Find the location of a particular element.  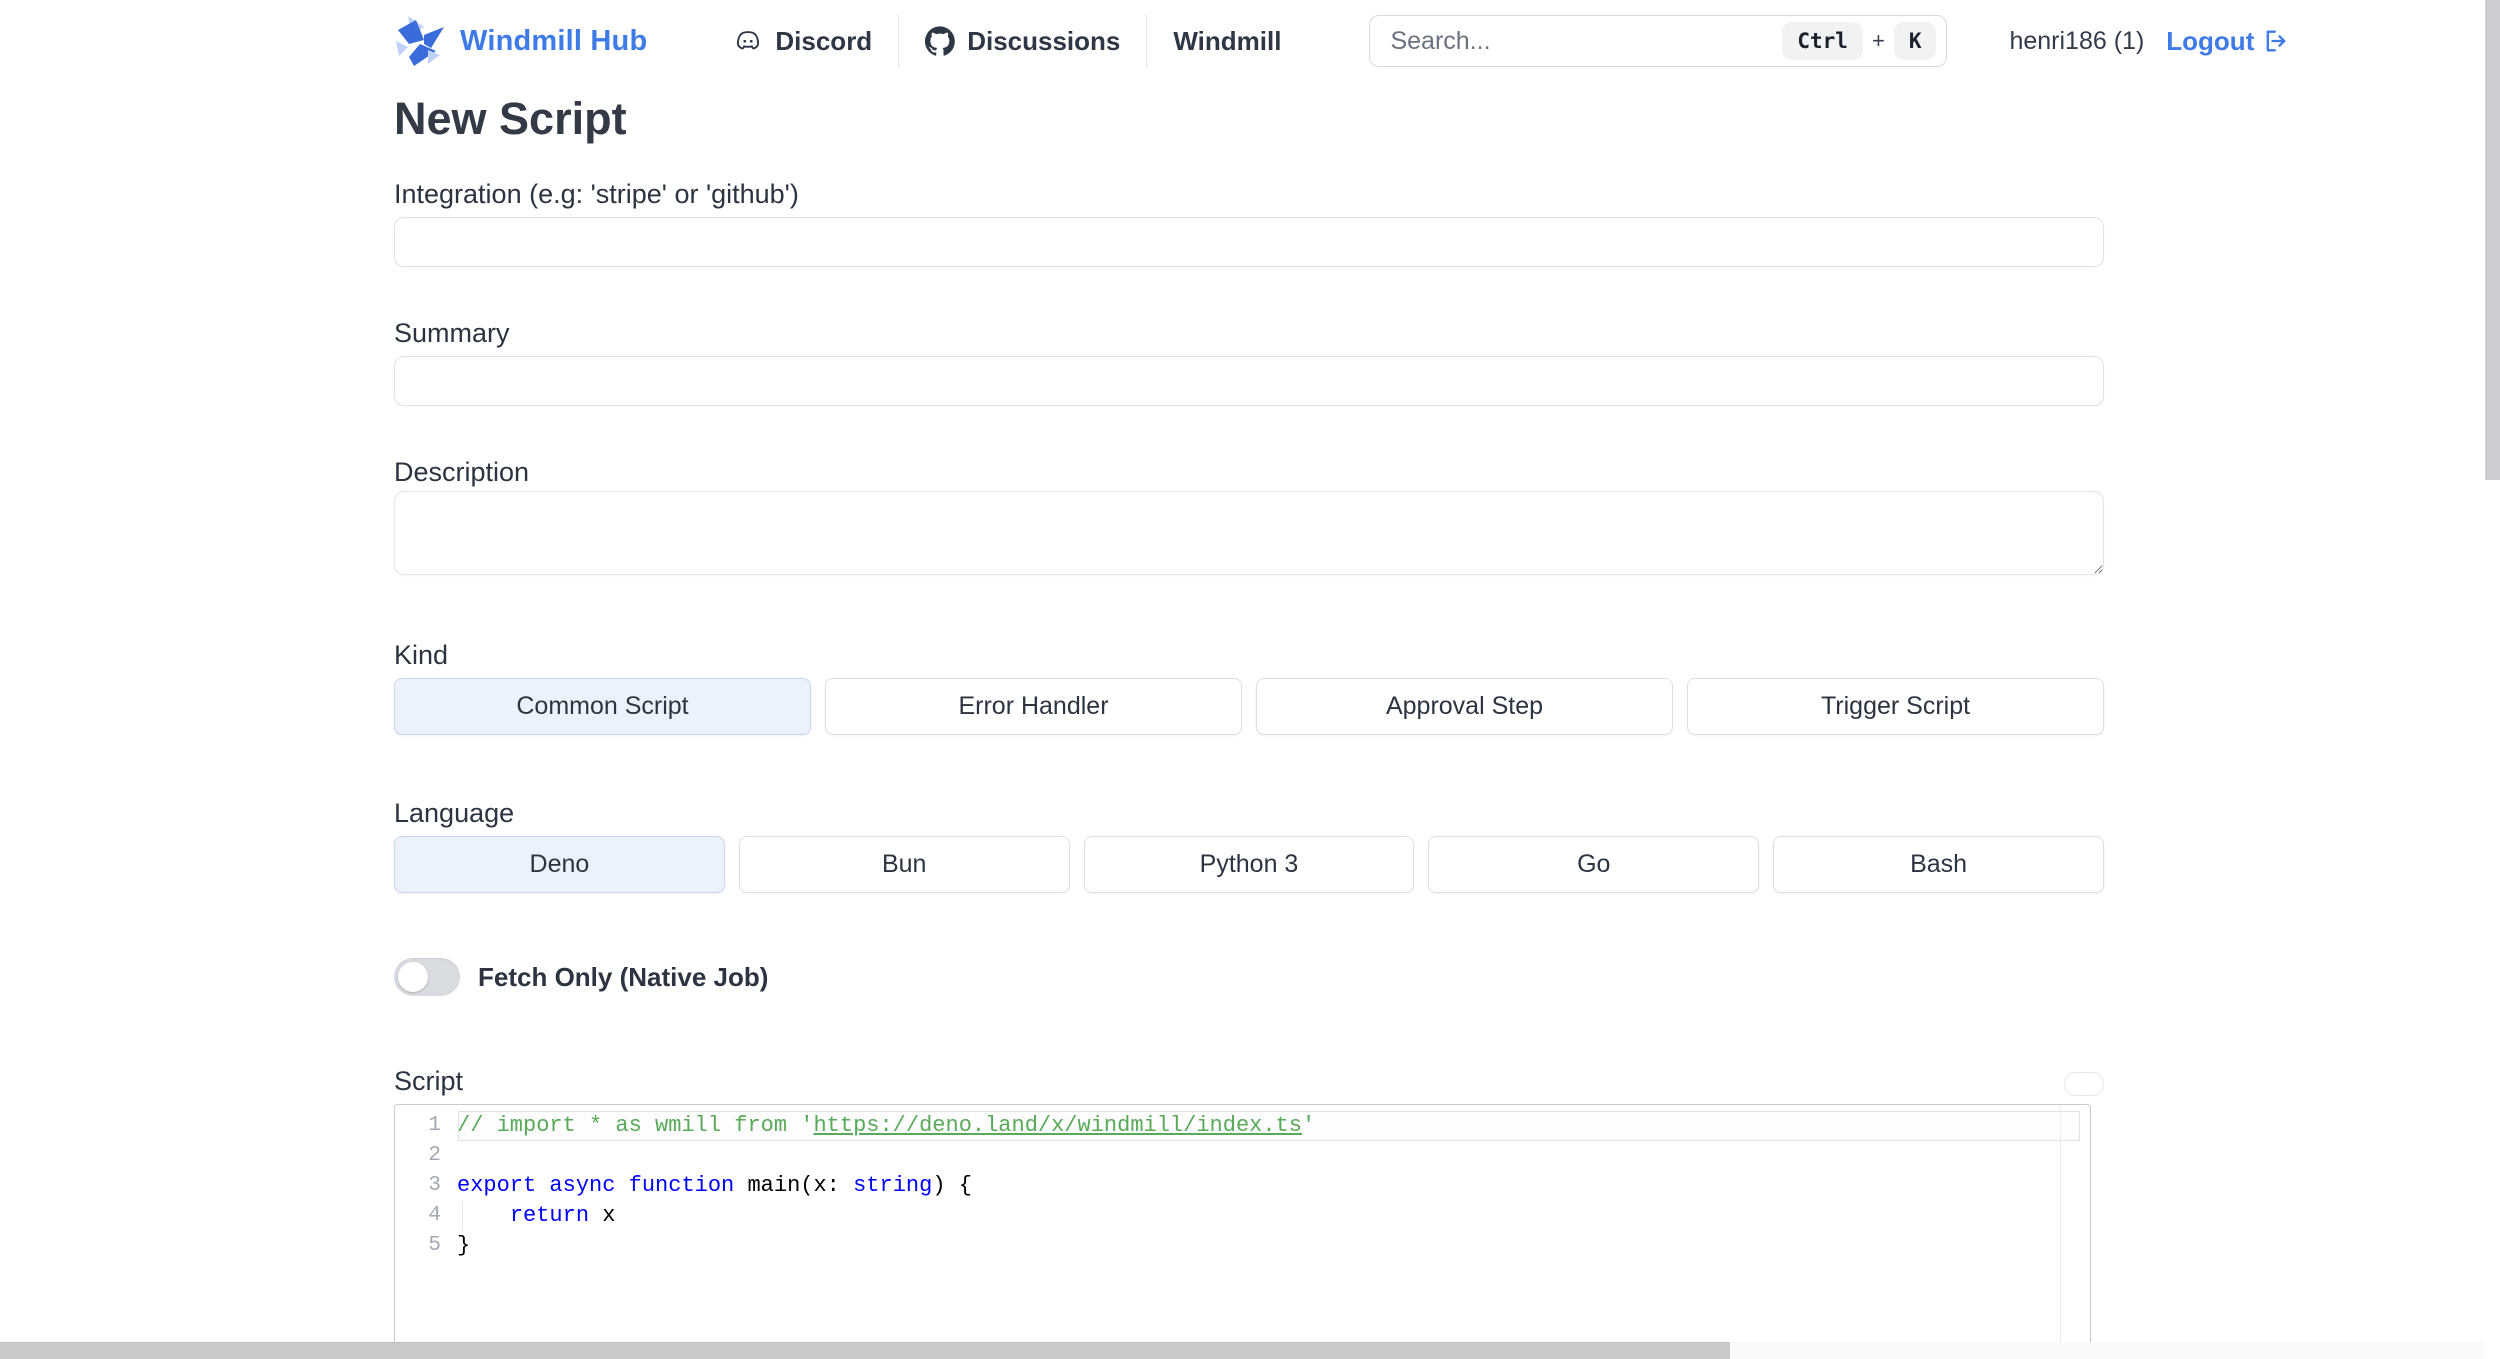

kbd-k: K is located at coordinates (1915, 41).